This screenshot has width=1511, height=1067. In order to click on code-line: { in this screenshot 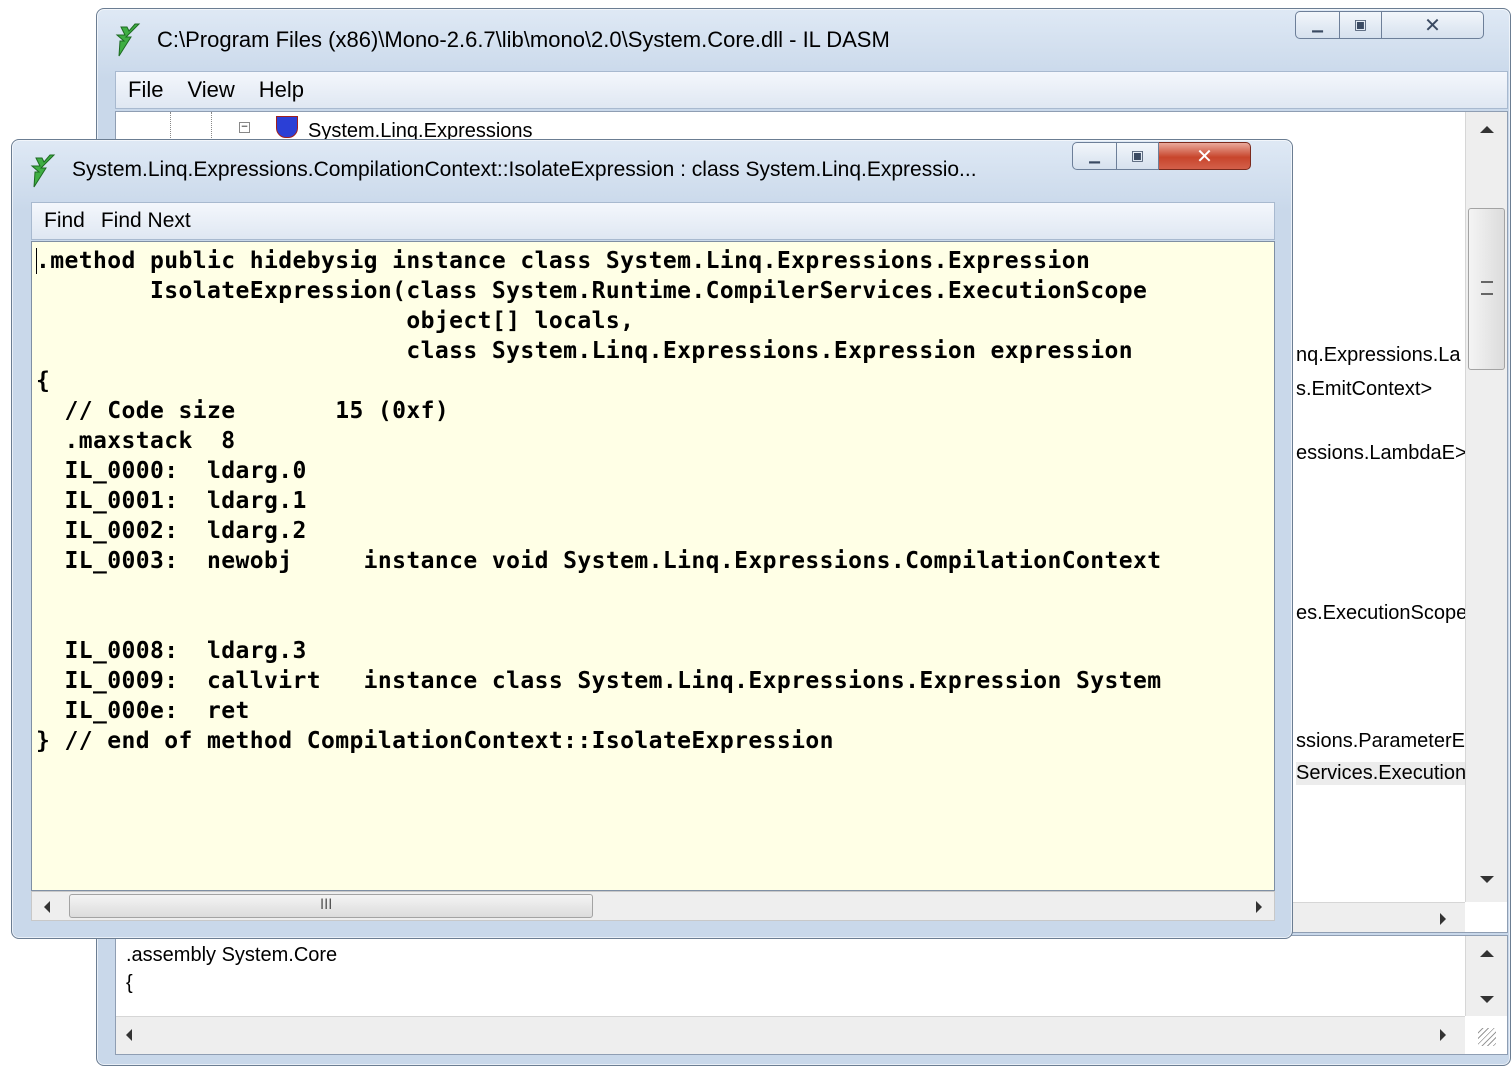, I will do `click(43, 381)`.